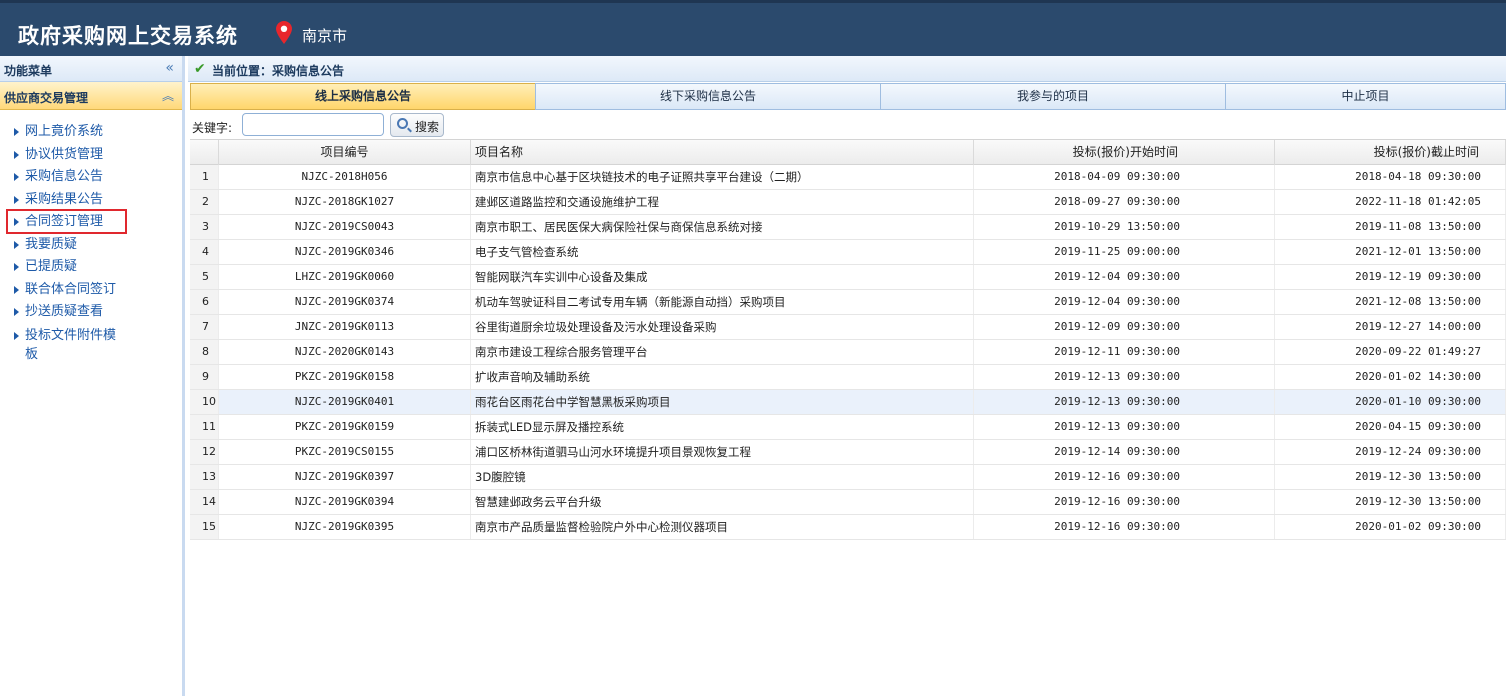 Image resolution: width=1506 pixels, height=696 pixels. What do you see at coordinates (204, 152) in the screenshot?
I see `row-number-header` at bounding box center [204, 152].